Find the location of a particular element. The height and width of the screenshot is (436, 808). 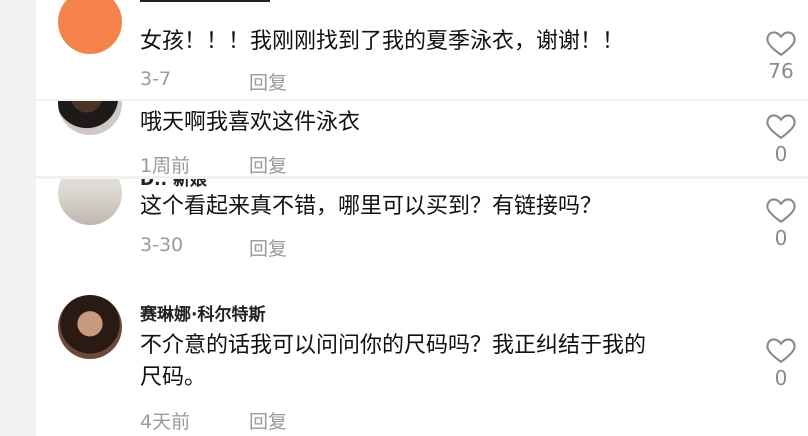

like-control: 76 is located at coordinates (781, 56).